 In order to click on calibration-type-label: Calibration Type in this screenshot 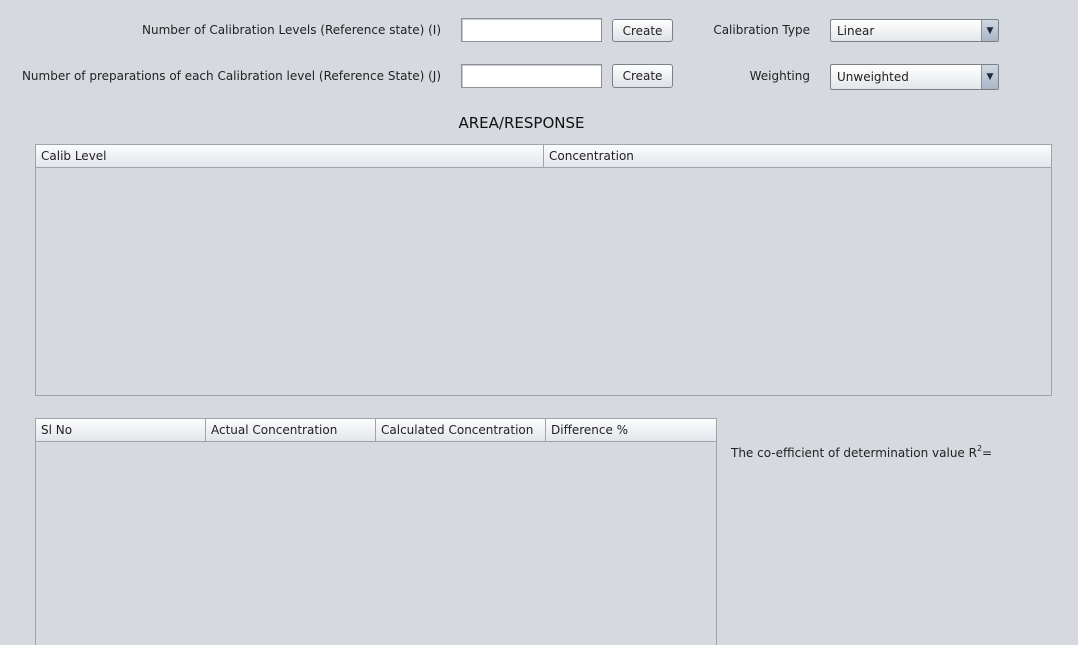, I will do `click(761, 30)`.